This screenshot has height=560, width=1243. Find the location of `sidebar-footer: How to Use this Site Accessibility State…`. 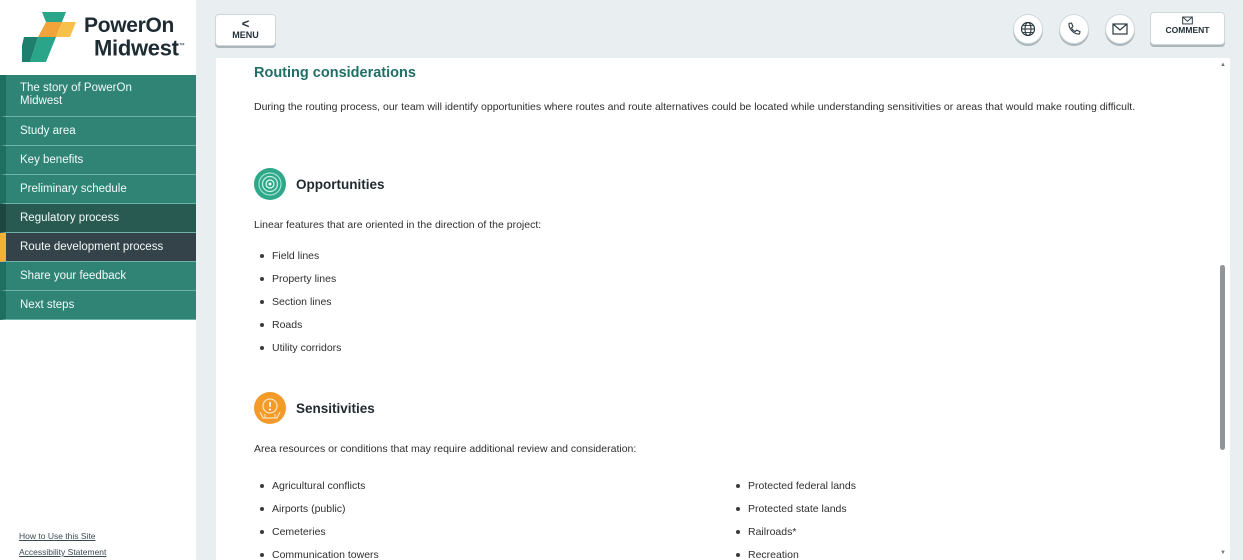

sidebar-footer: How to Use this Site Accessibility State… is located at coordinates (62, 544).